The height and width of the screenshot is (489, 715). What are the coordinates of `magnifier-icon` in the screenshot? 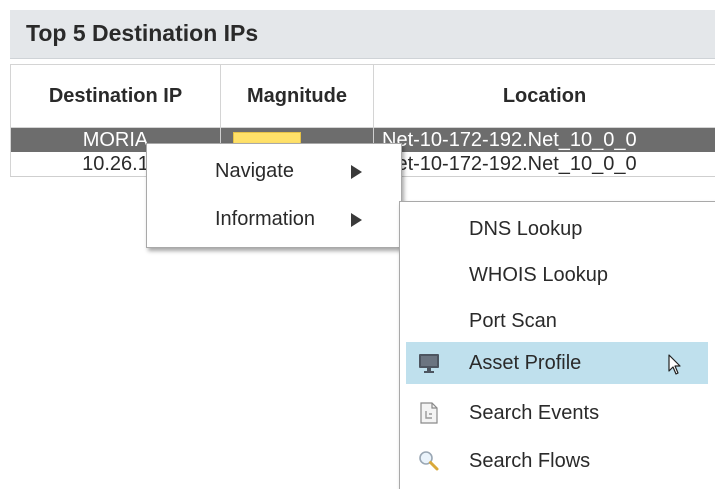 It's located at (429, 461).